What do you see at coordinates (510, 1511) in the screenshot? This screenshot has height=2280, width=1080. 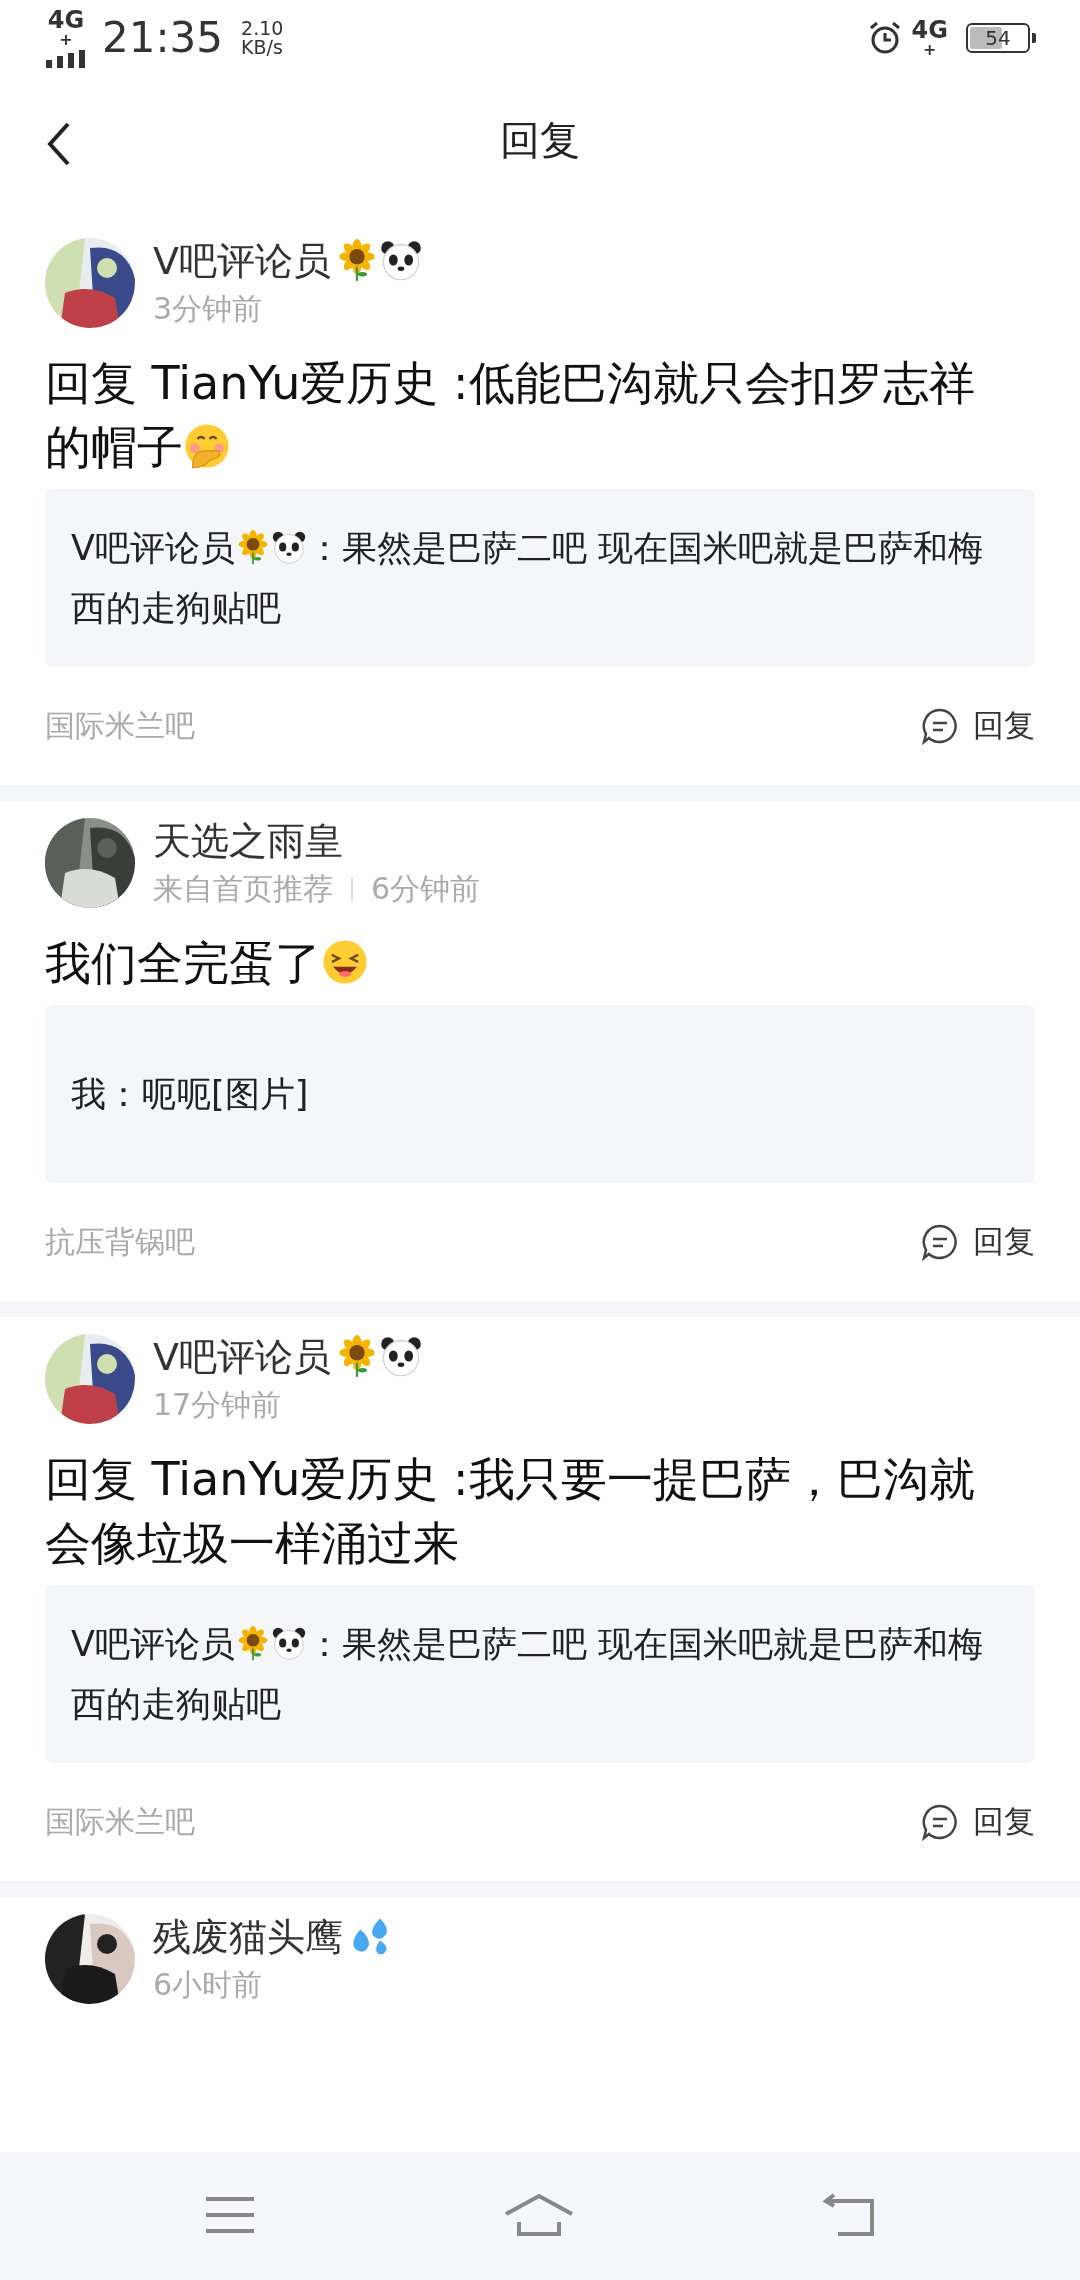 I see `reply-text: 回复 TianYu爱历史 :我只要一提巴萨，巴沟就会像垃圾一样涌过来` at bounding box center [510, 1511].